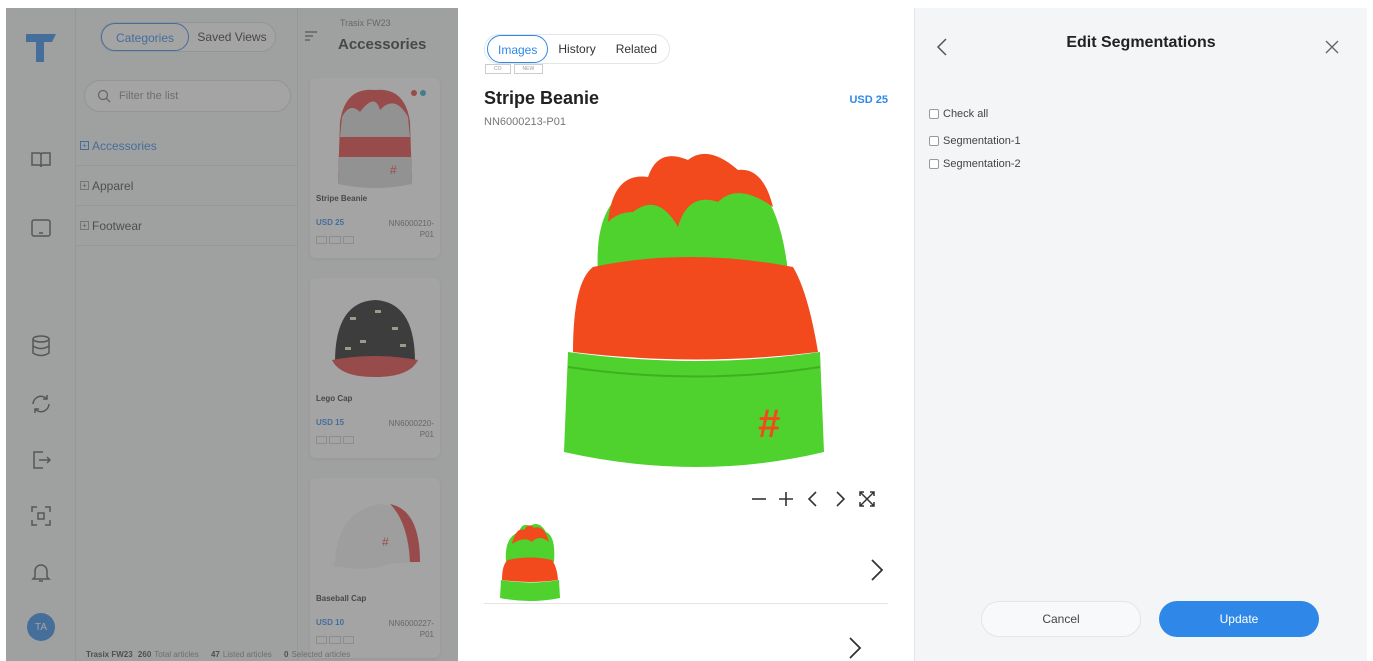  I want to click on chevron-left-icon, so click(813, 499).